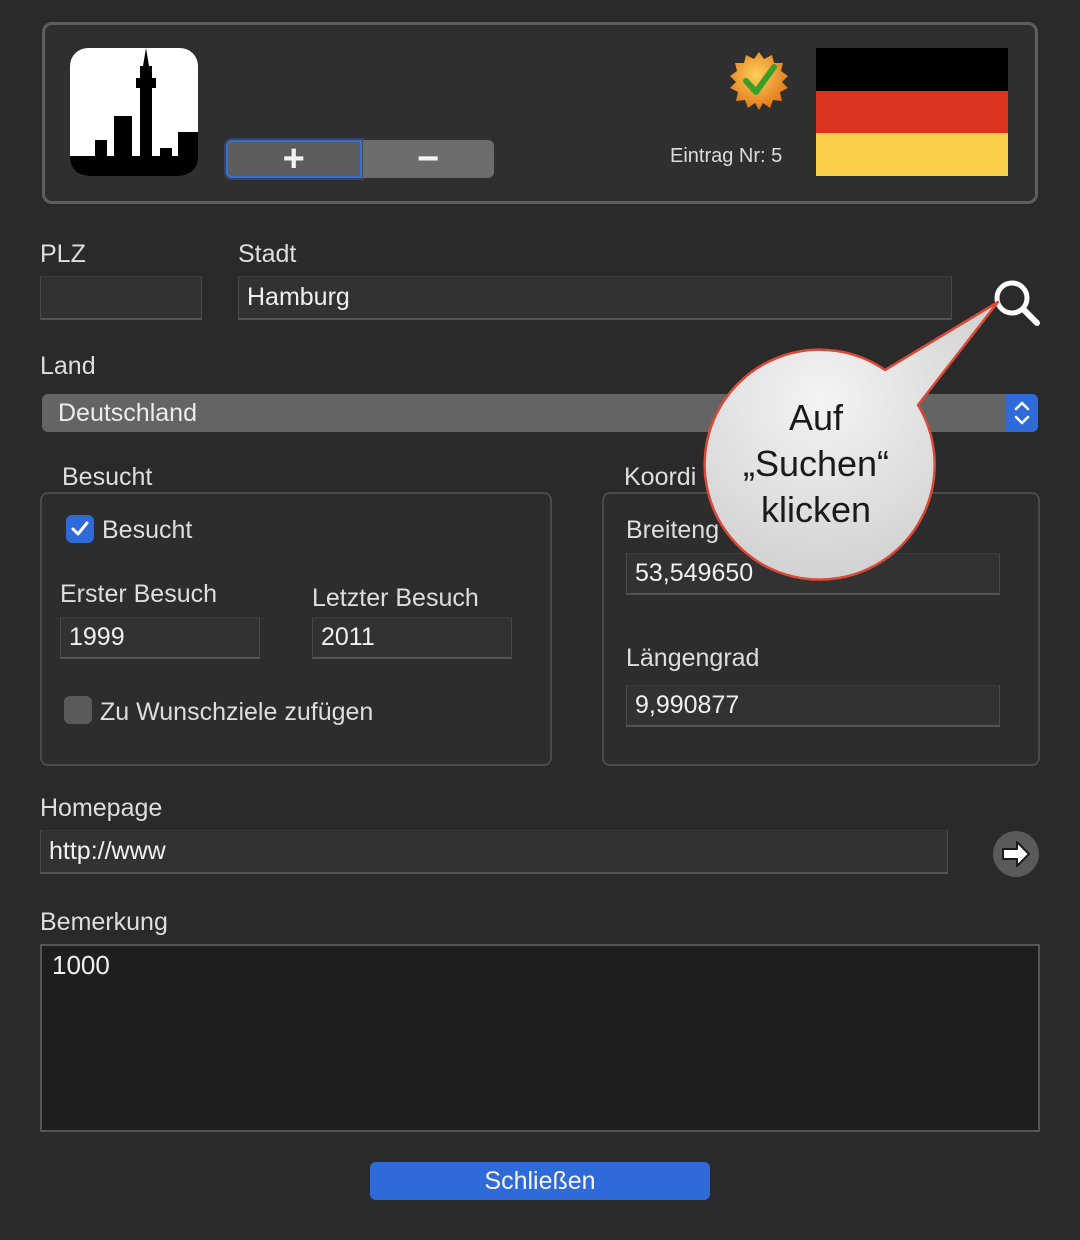  I want to click on wunschziele-checkbox, so click(78, 710).